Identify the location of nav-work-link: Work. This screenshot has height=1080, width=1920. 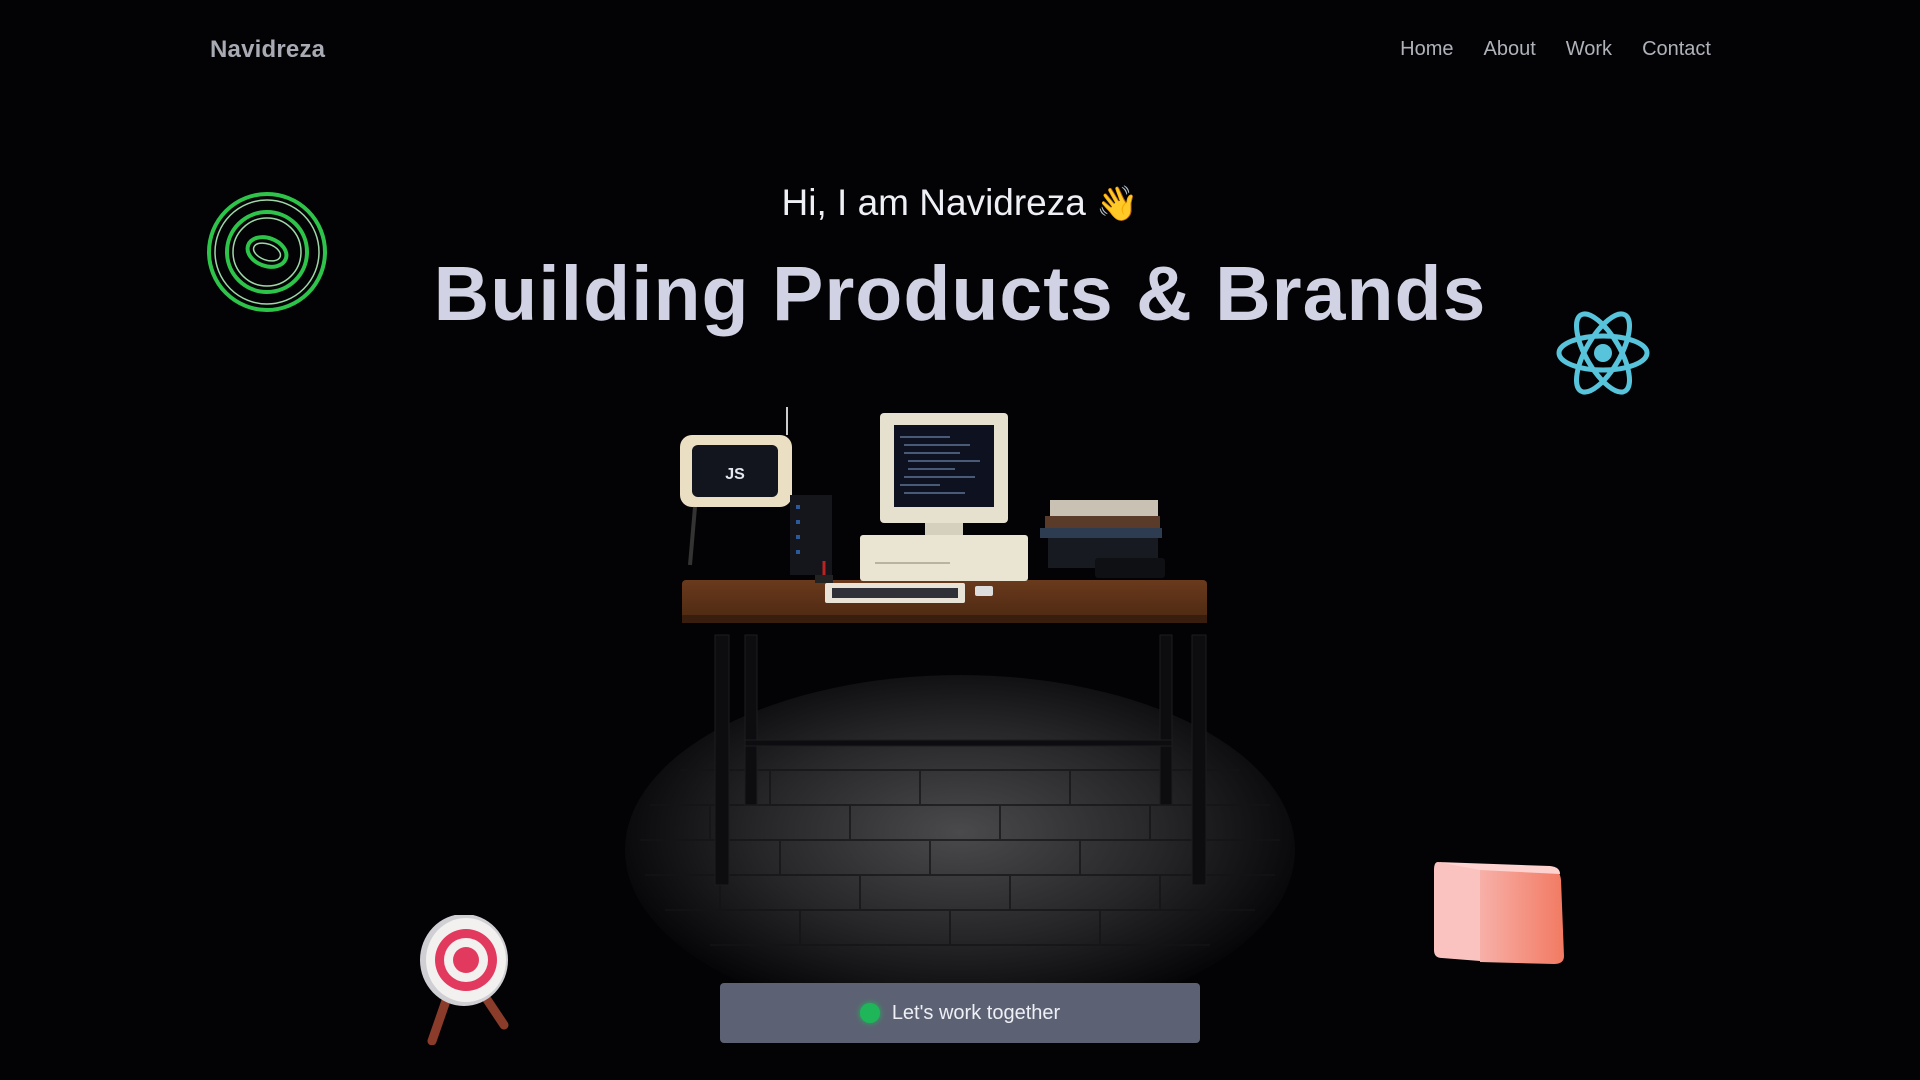
(1589, 49).